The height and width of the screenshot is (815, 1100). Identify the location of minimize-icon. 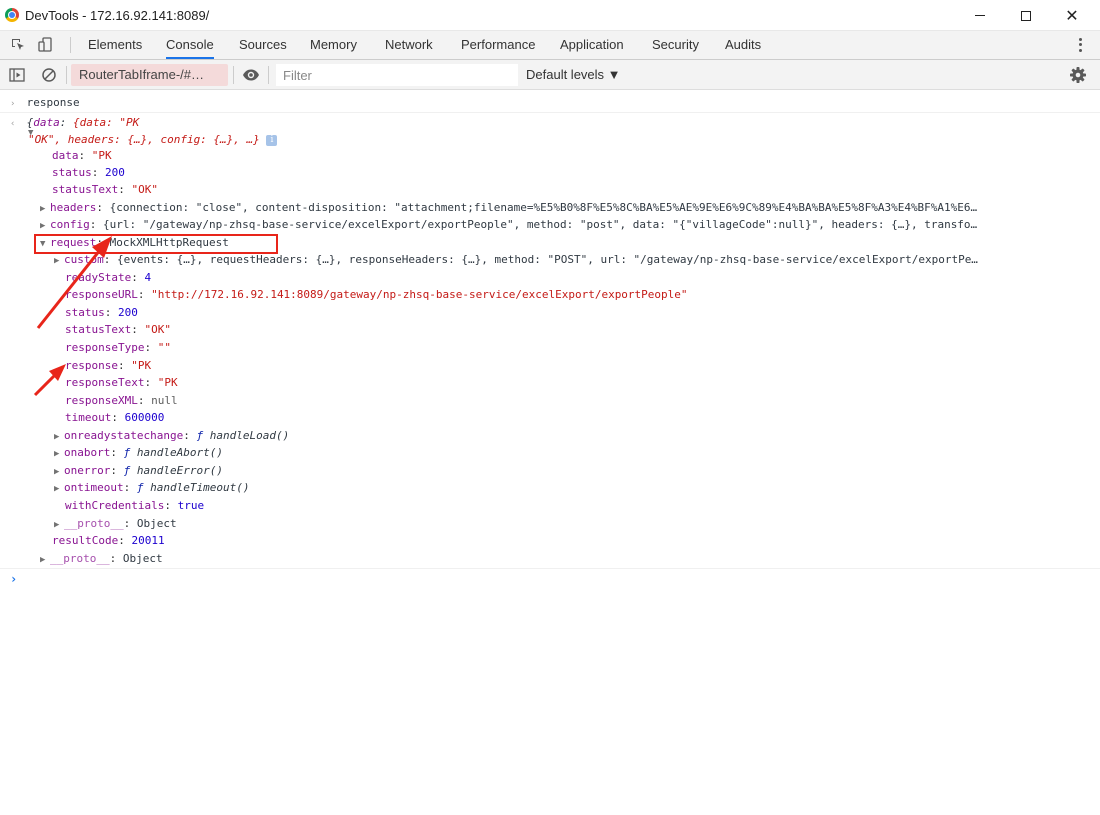
(980, 15).